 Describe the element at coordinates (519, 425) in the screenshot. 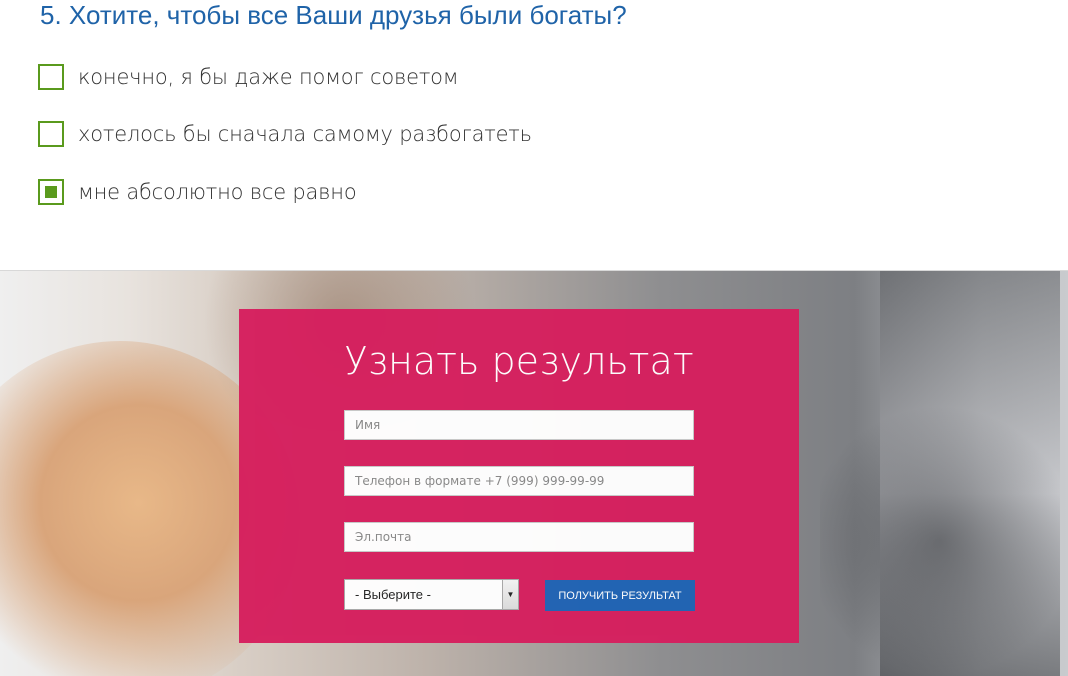

I see `name-input` at that location.